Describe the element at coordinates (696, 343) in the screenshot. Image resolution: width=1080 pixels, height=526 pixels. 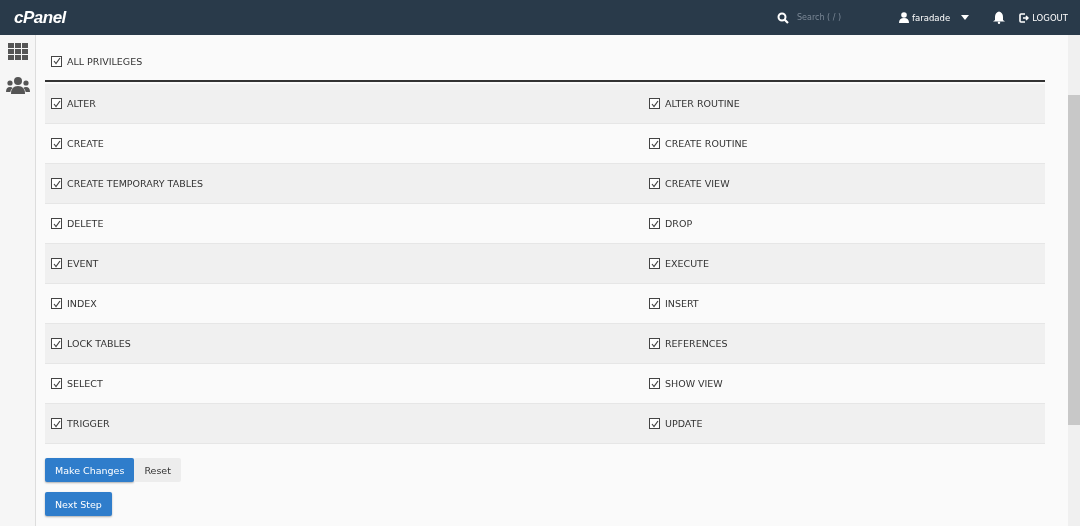
I see `checkbox-label: REFERENCES` at that location.